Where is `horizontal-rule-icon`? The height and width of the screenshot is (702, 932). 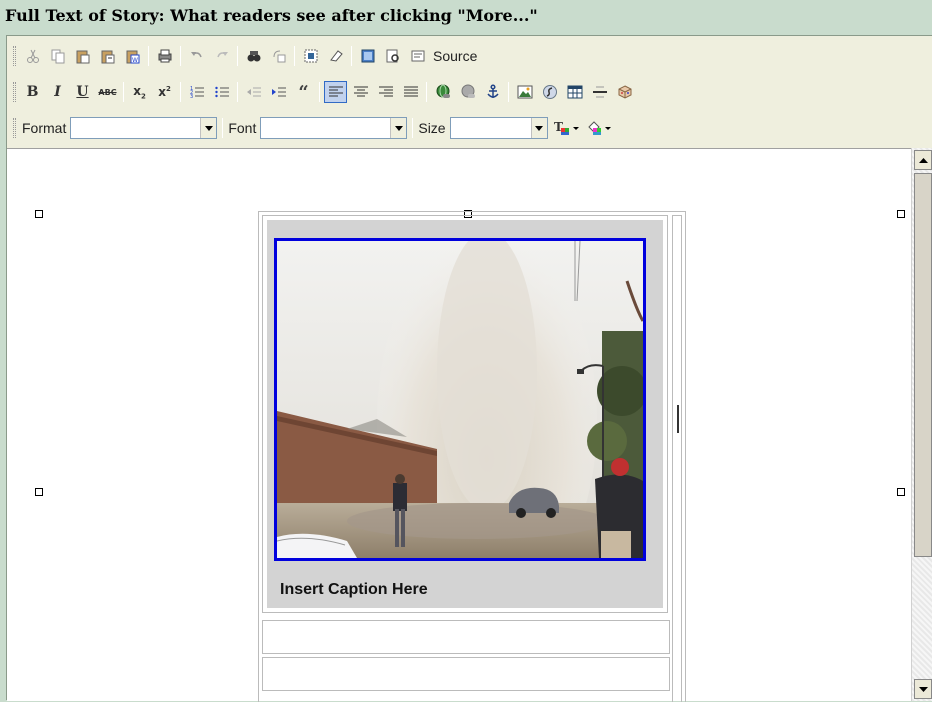
horizontal-rule-icon is located at coordinates (599, 92).